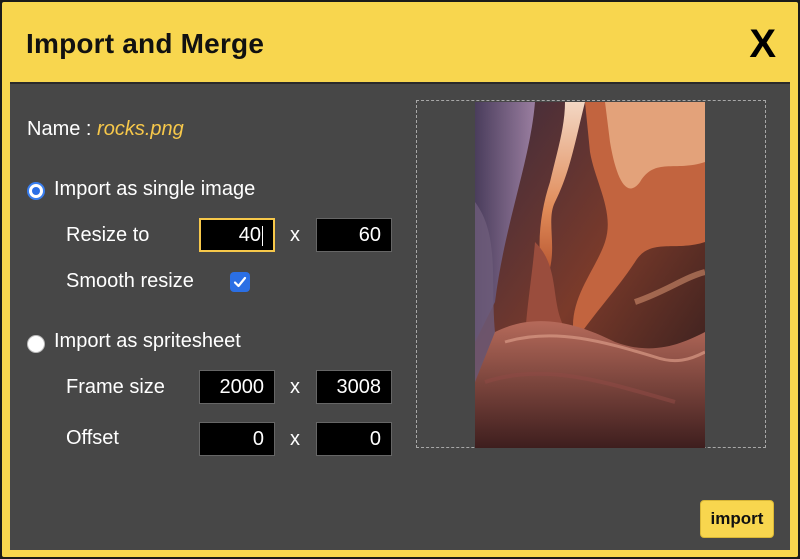 The width and height of the screenshot is (800, 559). What do you see at coordinates (354, 387) in the screenshot?
I see `frame-height-input: 3008` at bounding box center [354, 387].